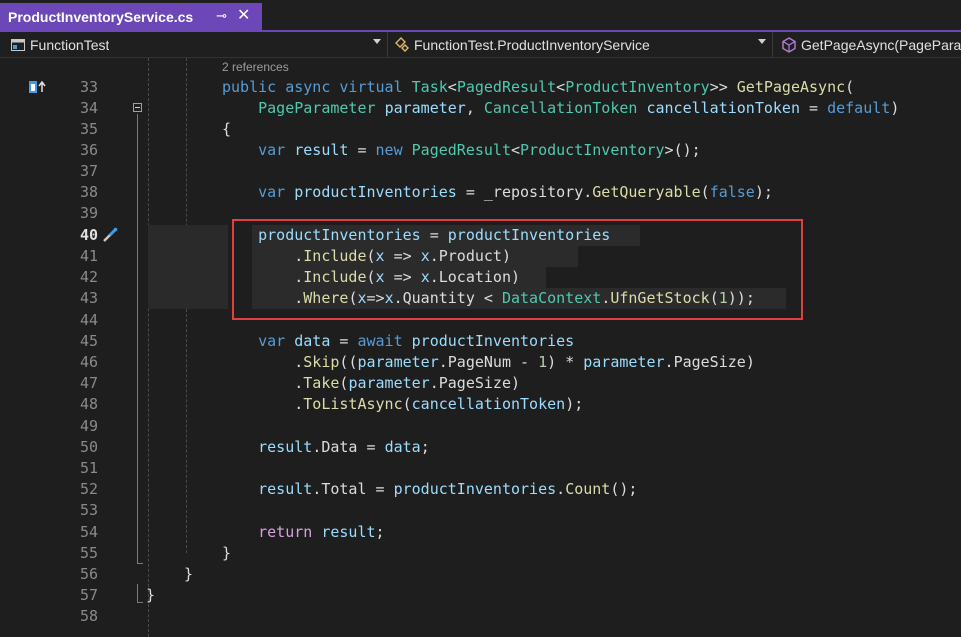 The image size is (961, 637). I want to click on line-number: 57, so click(88, 595).